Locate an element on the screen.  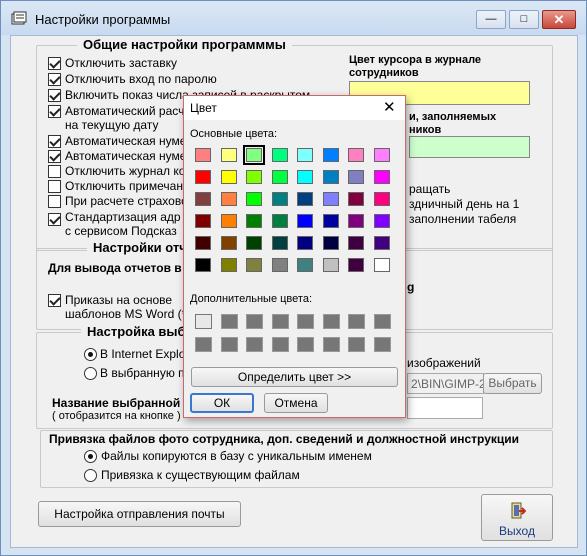
orders-checkbox is located at coordinates (54, 300).